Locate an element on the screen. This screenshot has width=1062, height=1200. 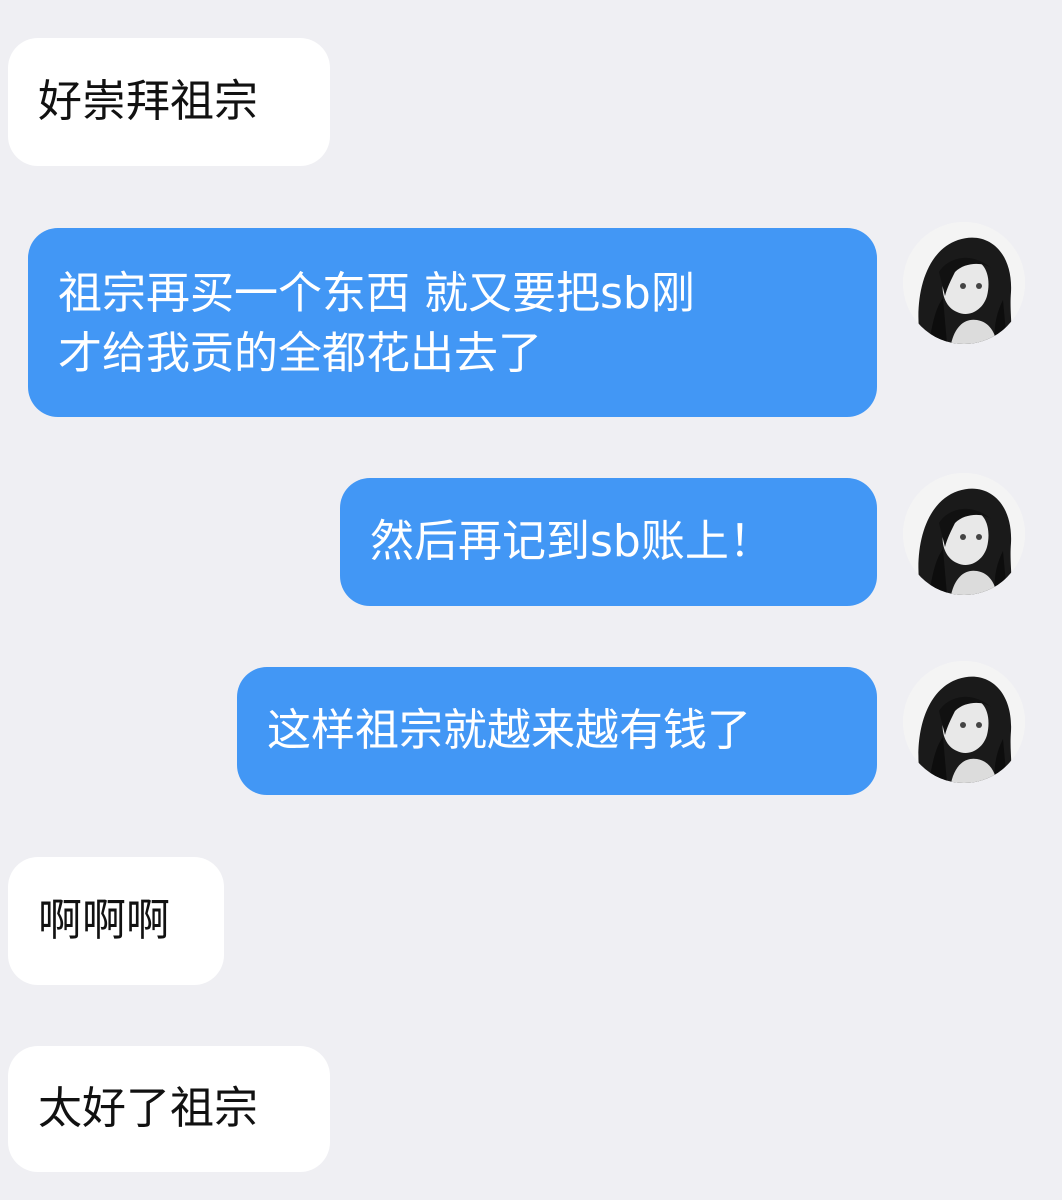
outgoing-message-bubble: 这样祖宗就越来越有钱了 is located at coordinates (557, 731).